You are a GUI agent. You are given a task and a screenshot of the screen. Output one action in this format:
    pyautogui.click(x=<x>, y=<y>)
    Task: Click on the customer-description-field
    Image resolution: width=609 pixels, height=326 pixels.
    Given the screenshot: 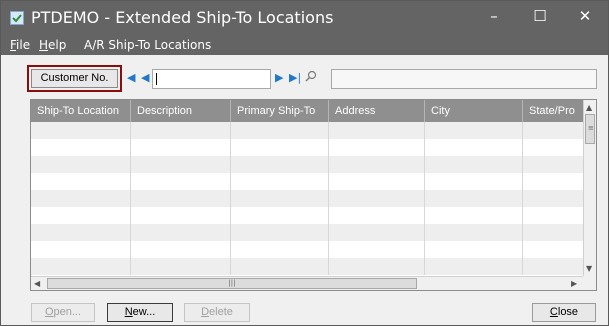 What is the action you would take?
    pyautogui.click(x=464, y=79)
    